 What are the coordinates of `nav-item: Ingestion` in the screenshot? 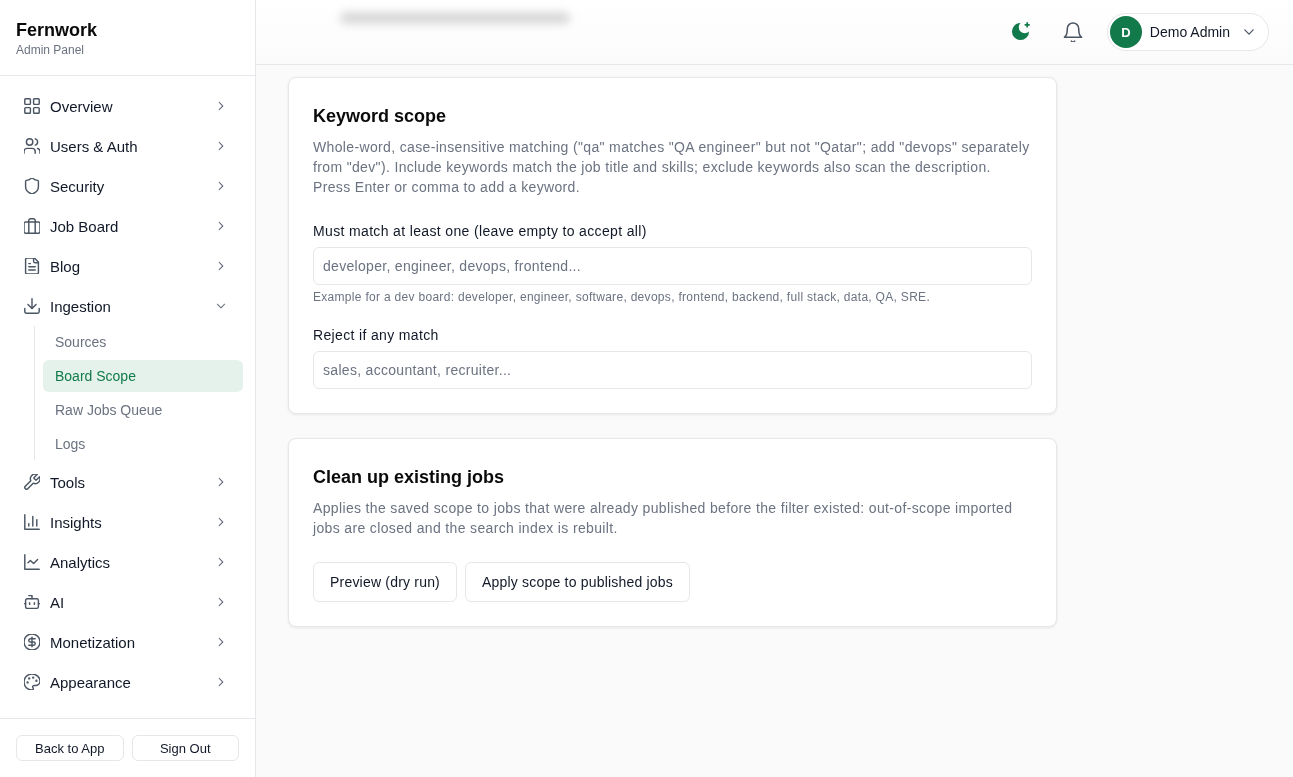 It's located at (127, 306).